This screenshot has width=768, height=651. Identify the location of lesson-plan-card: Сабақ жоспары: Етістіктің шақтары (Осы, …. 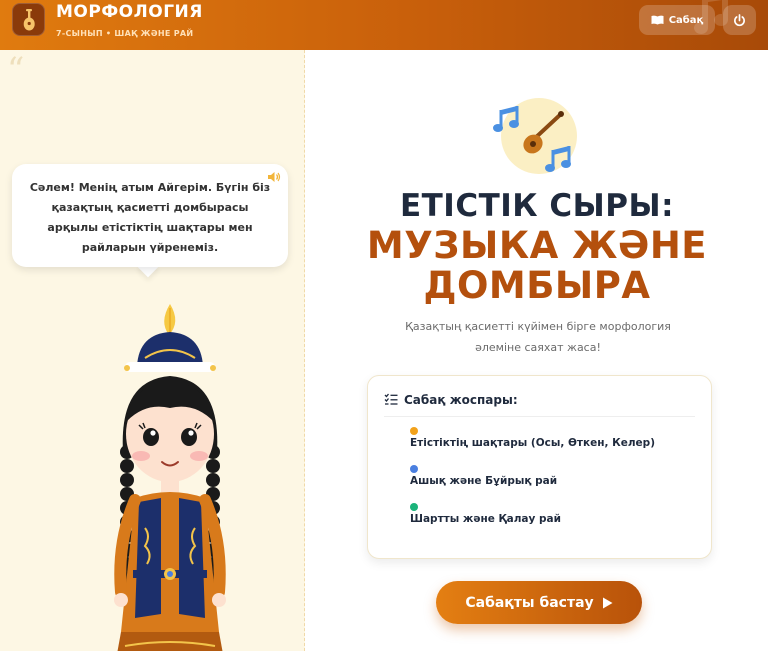
(539, 467).